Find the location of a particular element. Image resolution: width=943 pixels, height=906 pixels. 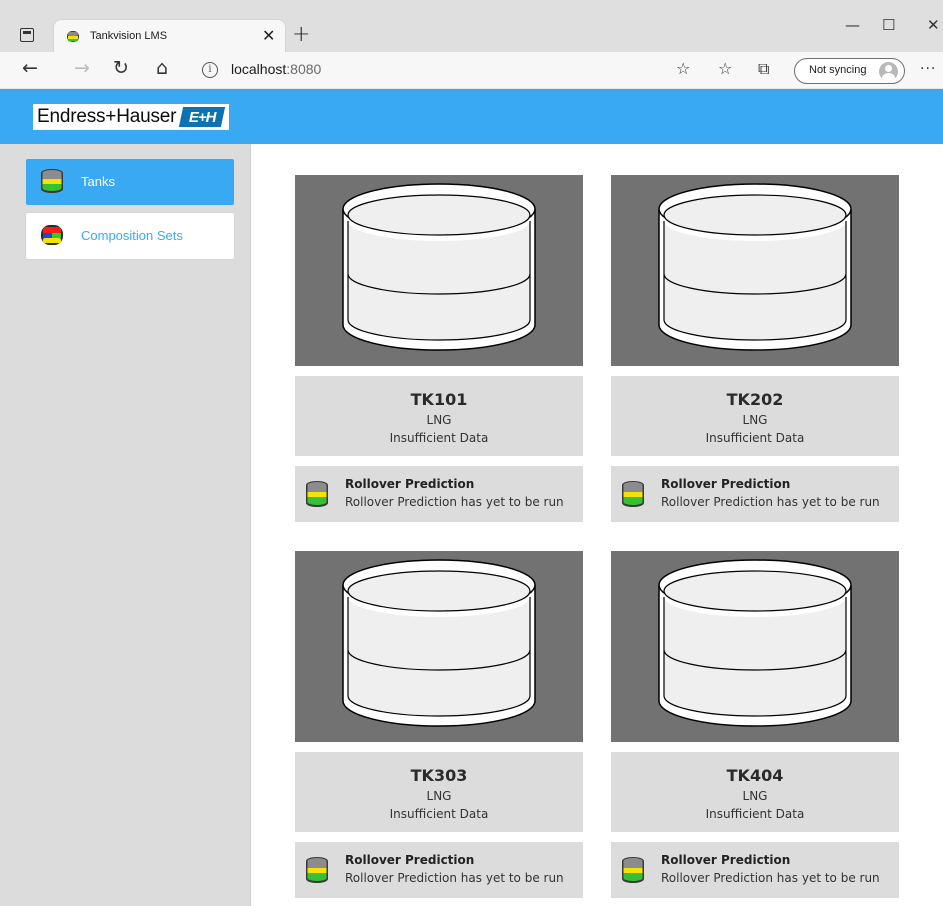

sidebar-item-tanks: Tanks is located at coordinates (130, 182).